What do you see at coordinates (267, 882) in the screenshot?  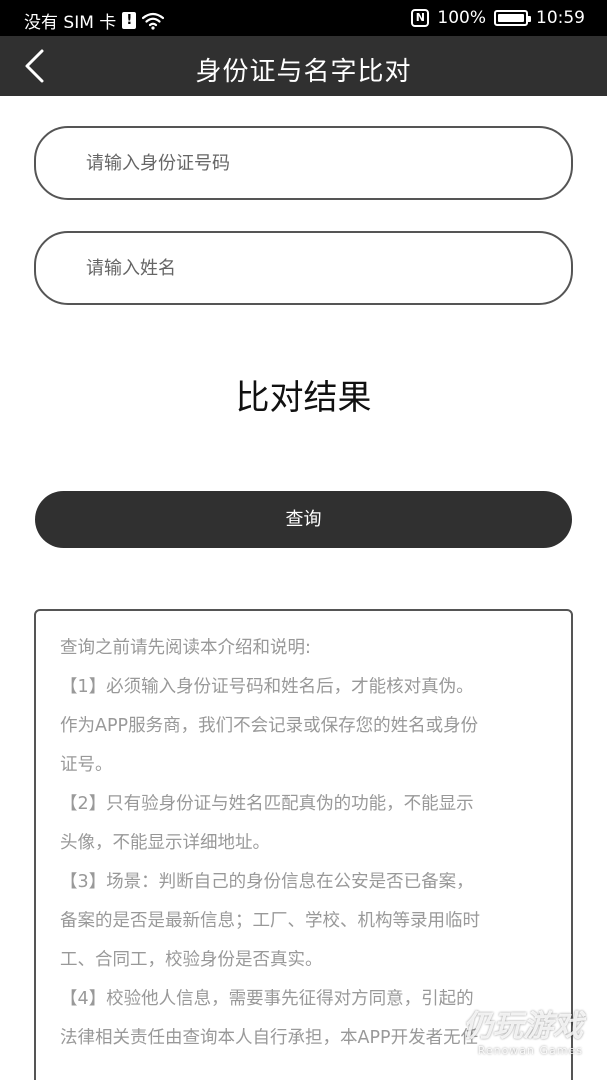 I see `notice-line: 【3】场景：判断自己的身份信息在公安是否已备案，` at bounding box center [267, 882].